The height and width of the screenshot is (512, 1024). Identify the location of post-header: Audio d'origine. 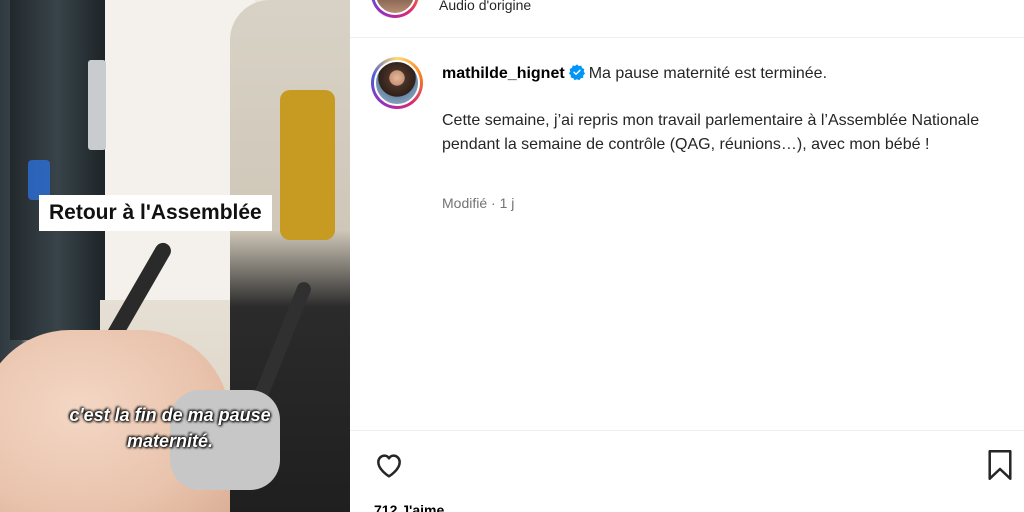
(687, 19).